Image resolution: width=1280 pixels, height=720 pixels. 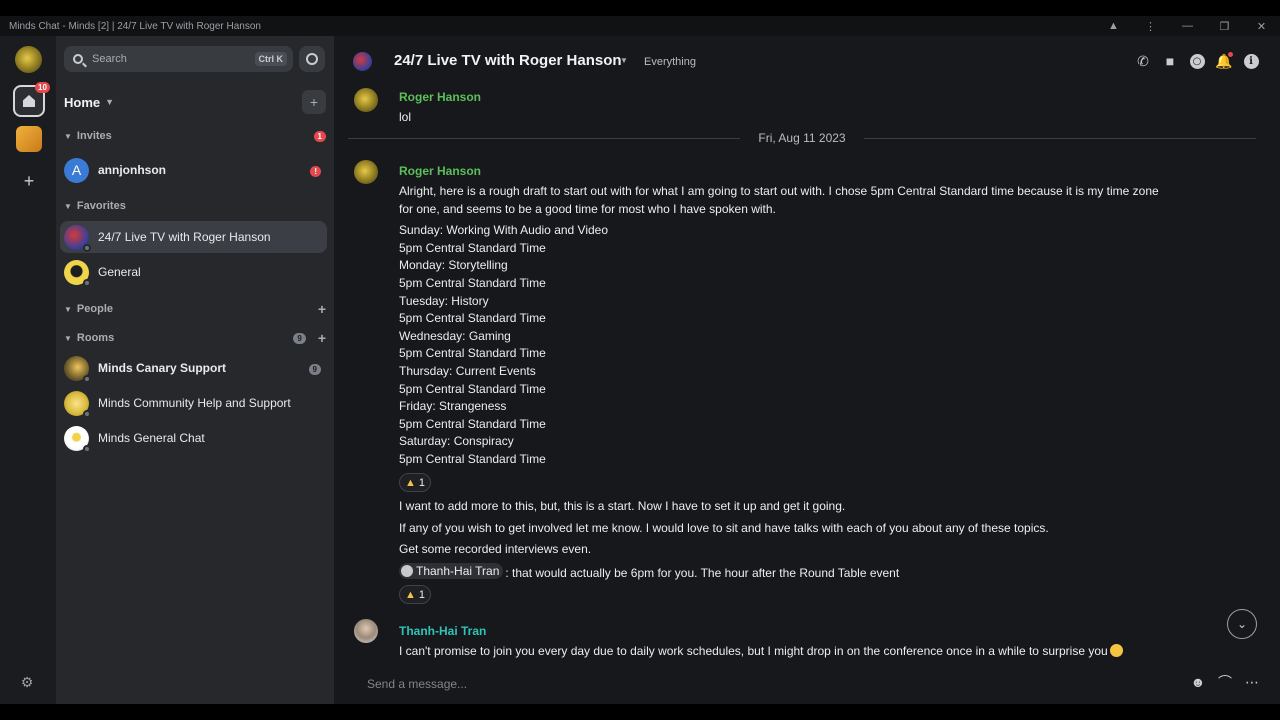 I want to click on user-mention-pill: Thanh-Hai Tran, so click(x=451, y=571).